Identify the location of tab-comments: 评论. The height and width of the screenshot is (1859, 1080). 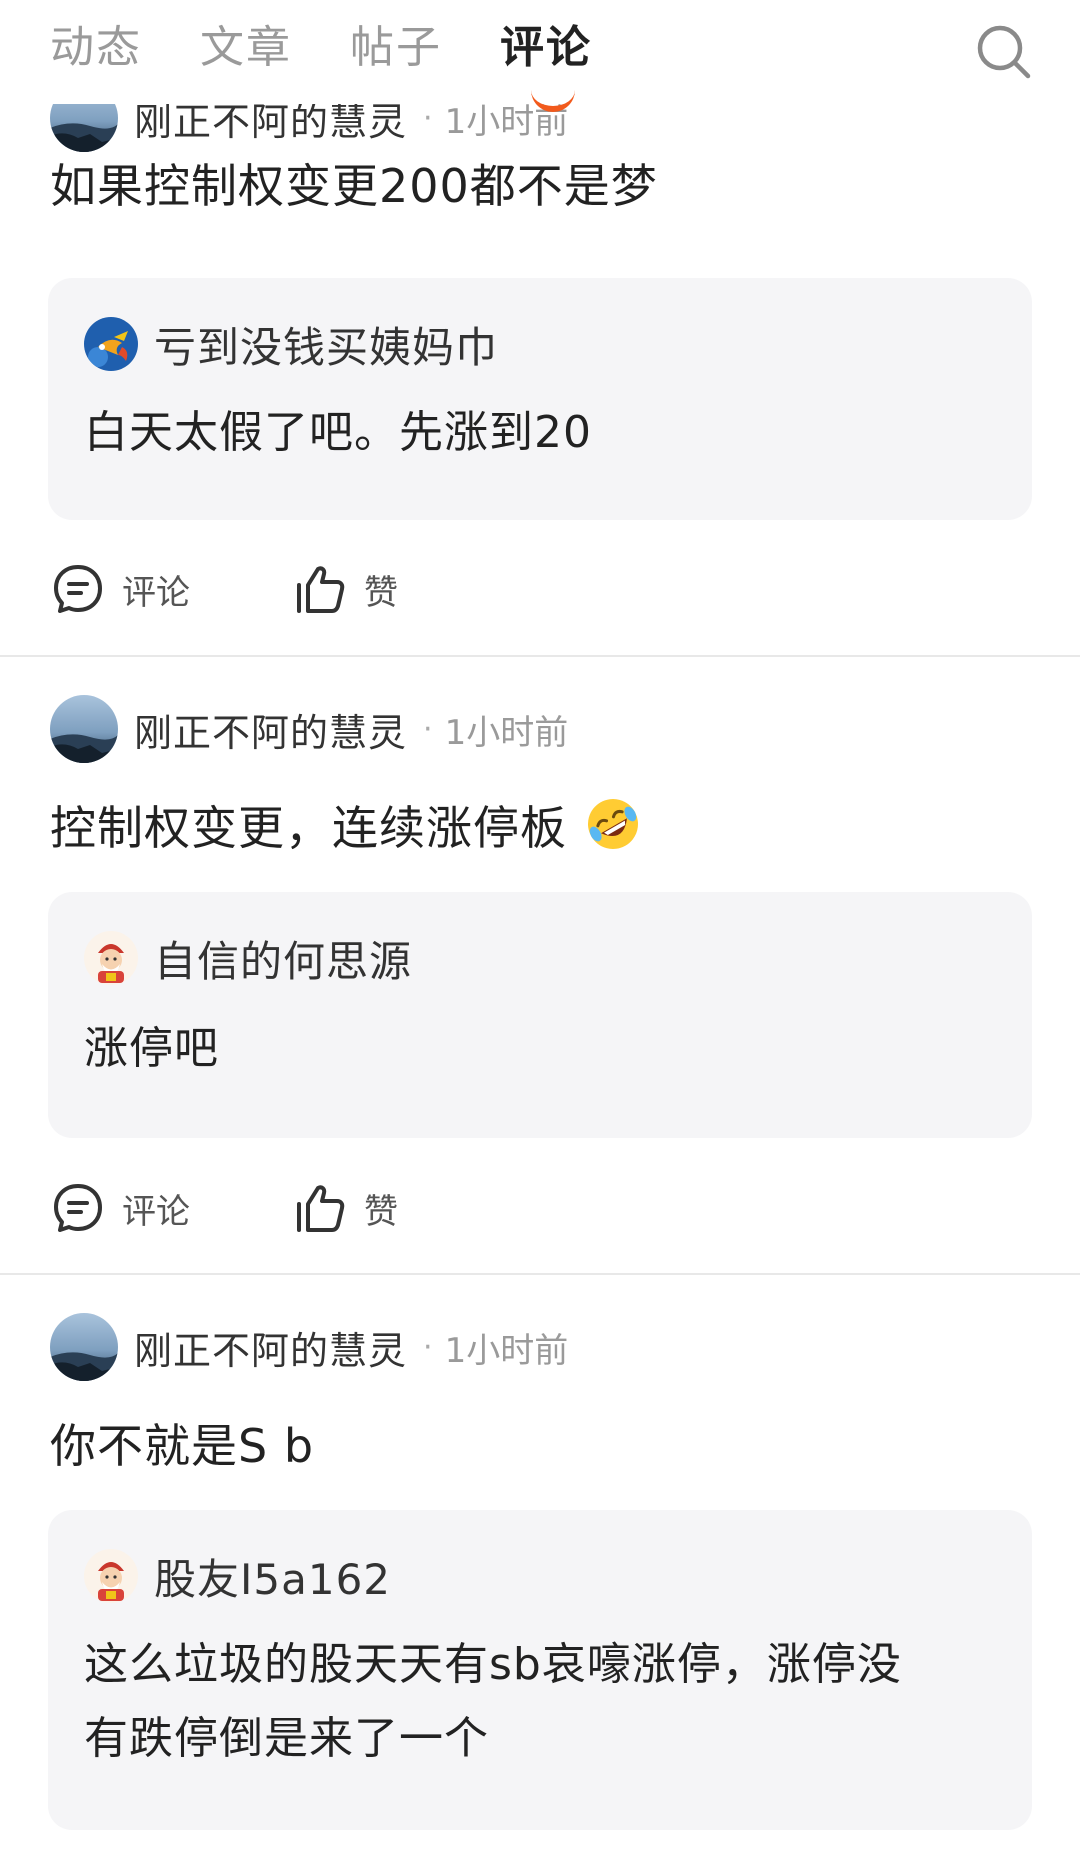
(546, 65).